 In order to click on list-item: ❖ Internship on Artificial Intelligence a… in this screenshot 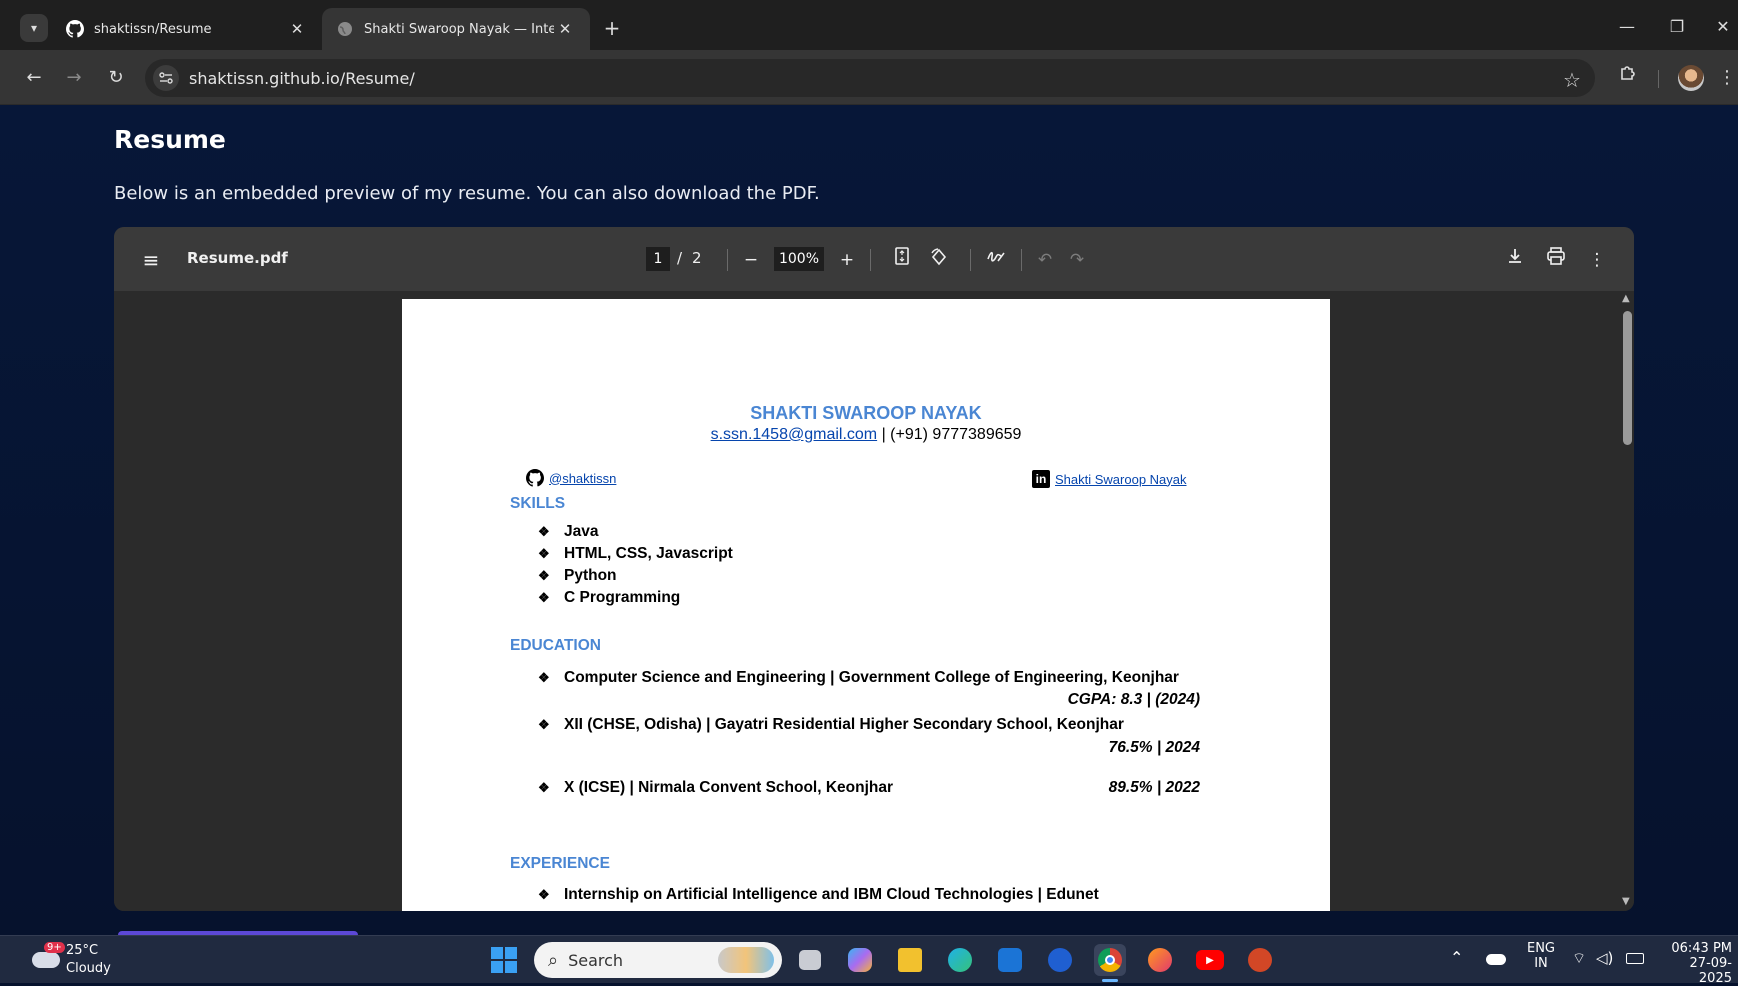, I will do `click(818, 894)`.